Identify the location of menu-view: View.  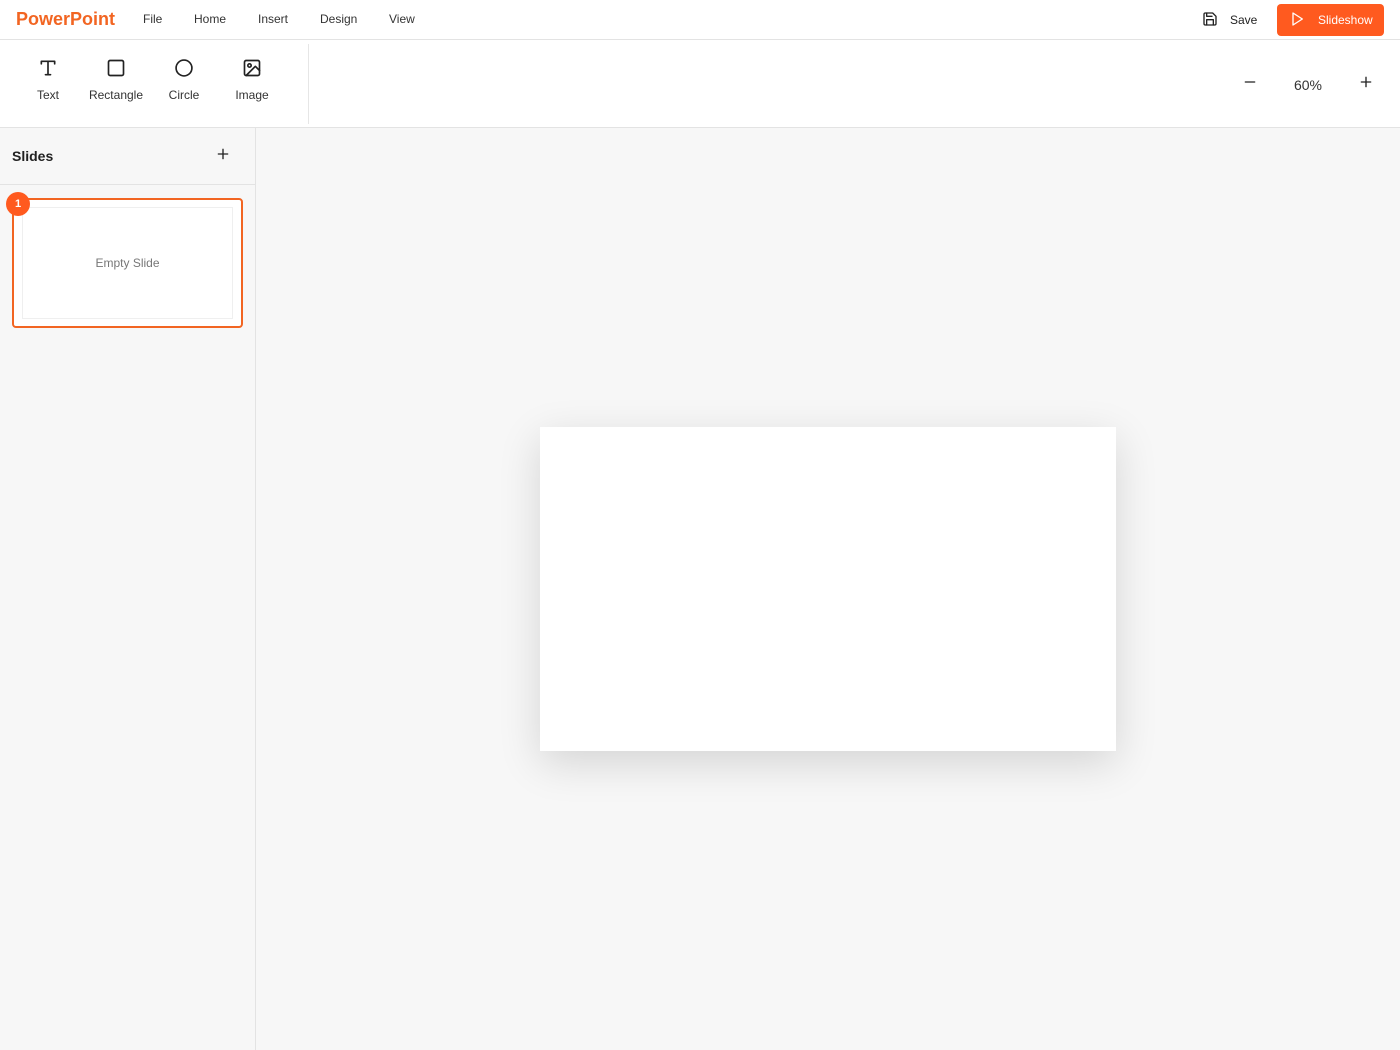
(402, 19).